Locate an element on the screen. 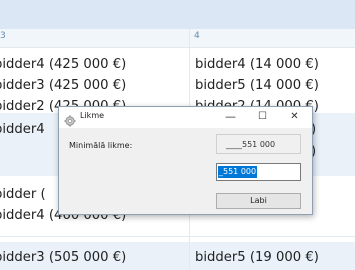 The height and width of the screenshot is (270, 355). minimize-button: — is located at coordinates (230, 117).